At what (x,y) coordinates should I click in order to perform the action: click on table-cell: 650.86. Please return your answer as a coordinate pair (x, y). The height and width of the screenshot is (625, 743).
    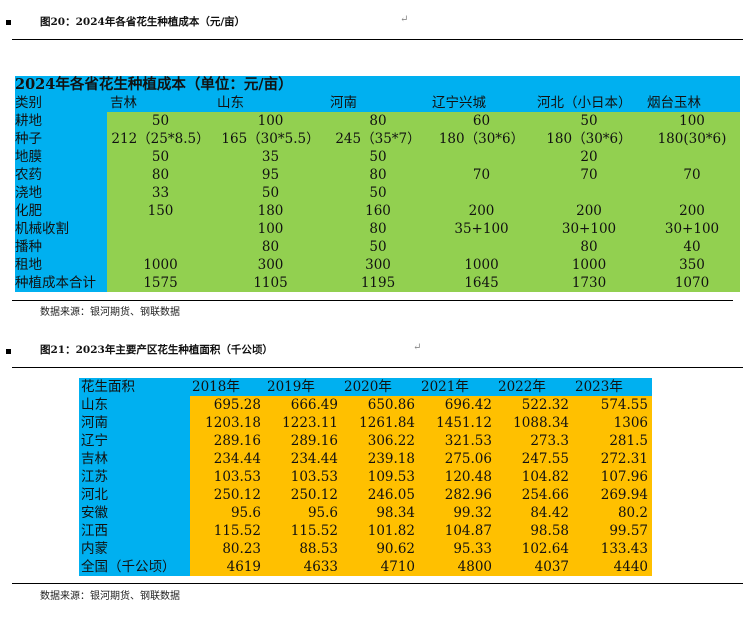
    Looking at the image, I should click on (380, 405).